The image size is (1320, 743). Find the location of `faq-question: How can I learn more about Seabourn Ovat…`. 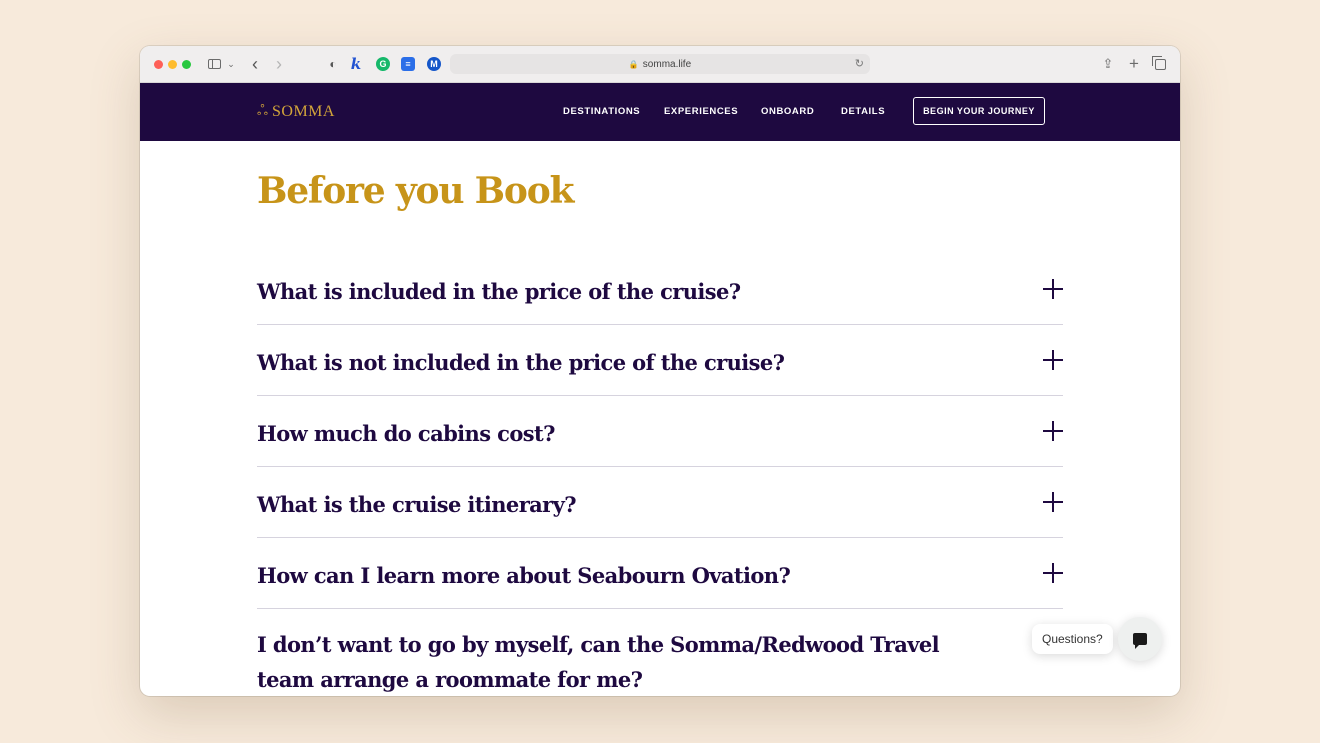

faq-question: How can I learn more about Seabourn Ovat… is located at coordinates (524, 575).